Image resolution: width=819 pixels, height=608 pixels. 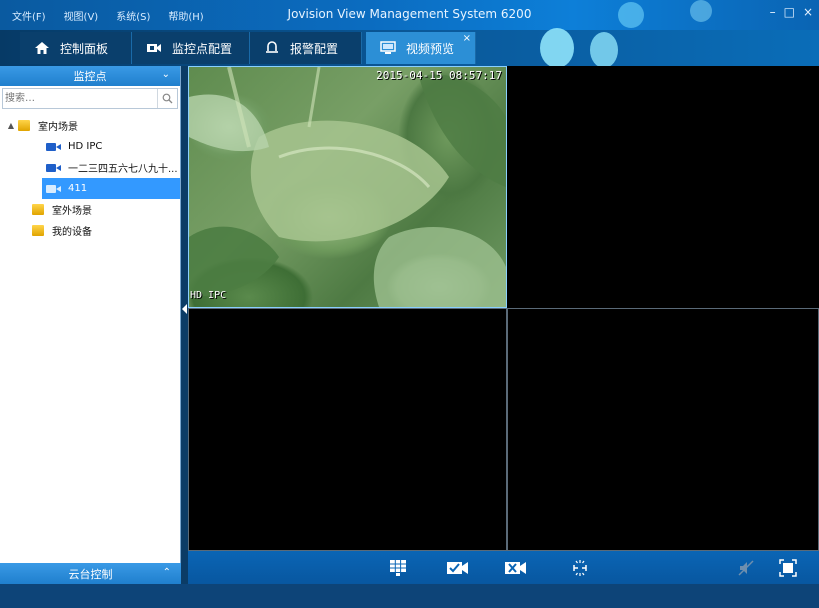 What do you see at coordinates (516, 568) in the screenshot?
I see `stop-all-video-icon` at bounding box center [516, 568].